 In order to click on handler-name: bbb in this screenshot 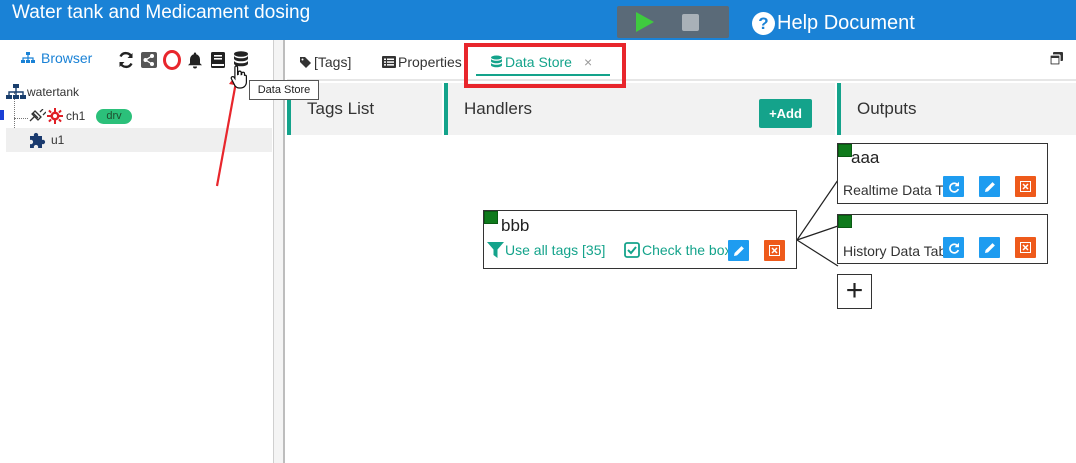, I will do `click(515, 225)`.